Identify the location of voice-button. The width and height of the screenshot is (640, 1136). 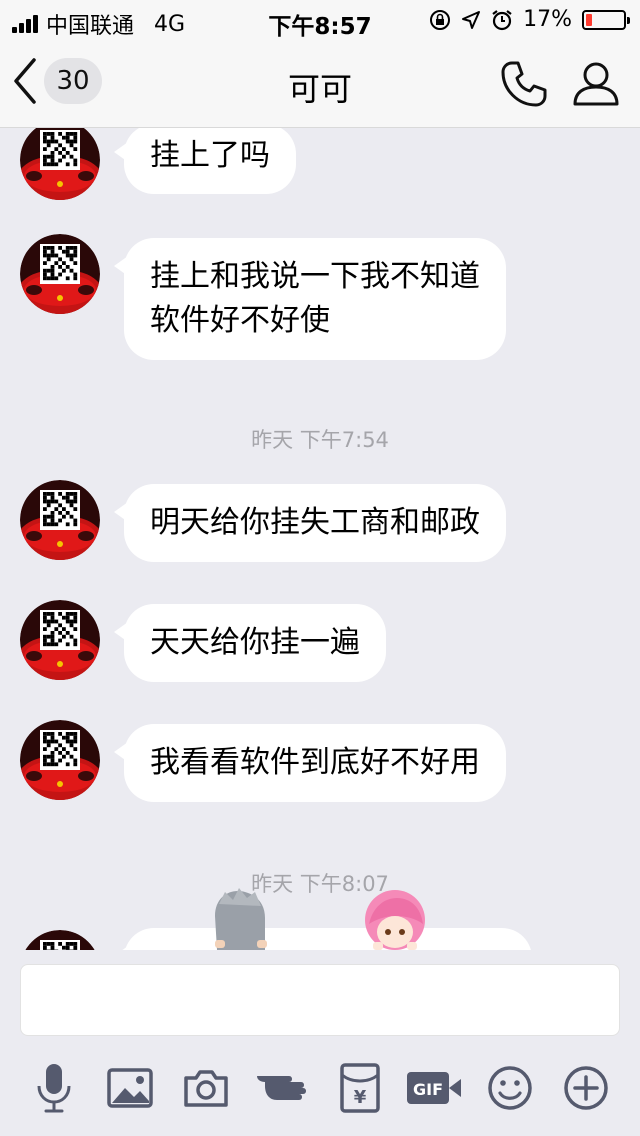
(54, 1088).